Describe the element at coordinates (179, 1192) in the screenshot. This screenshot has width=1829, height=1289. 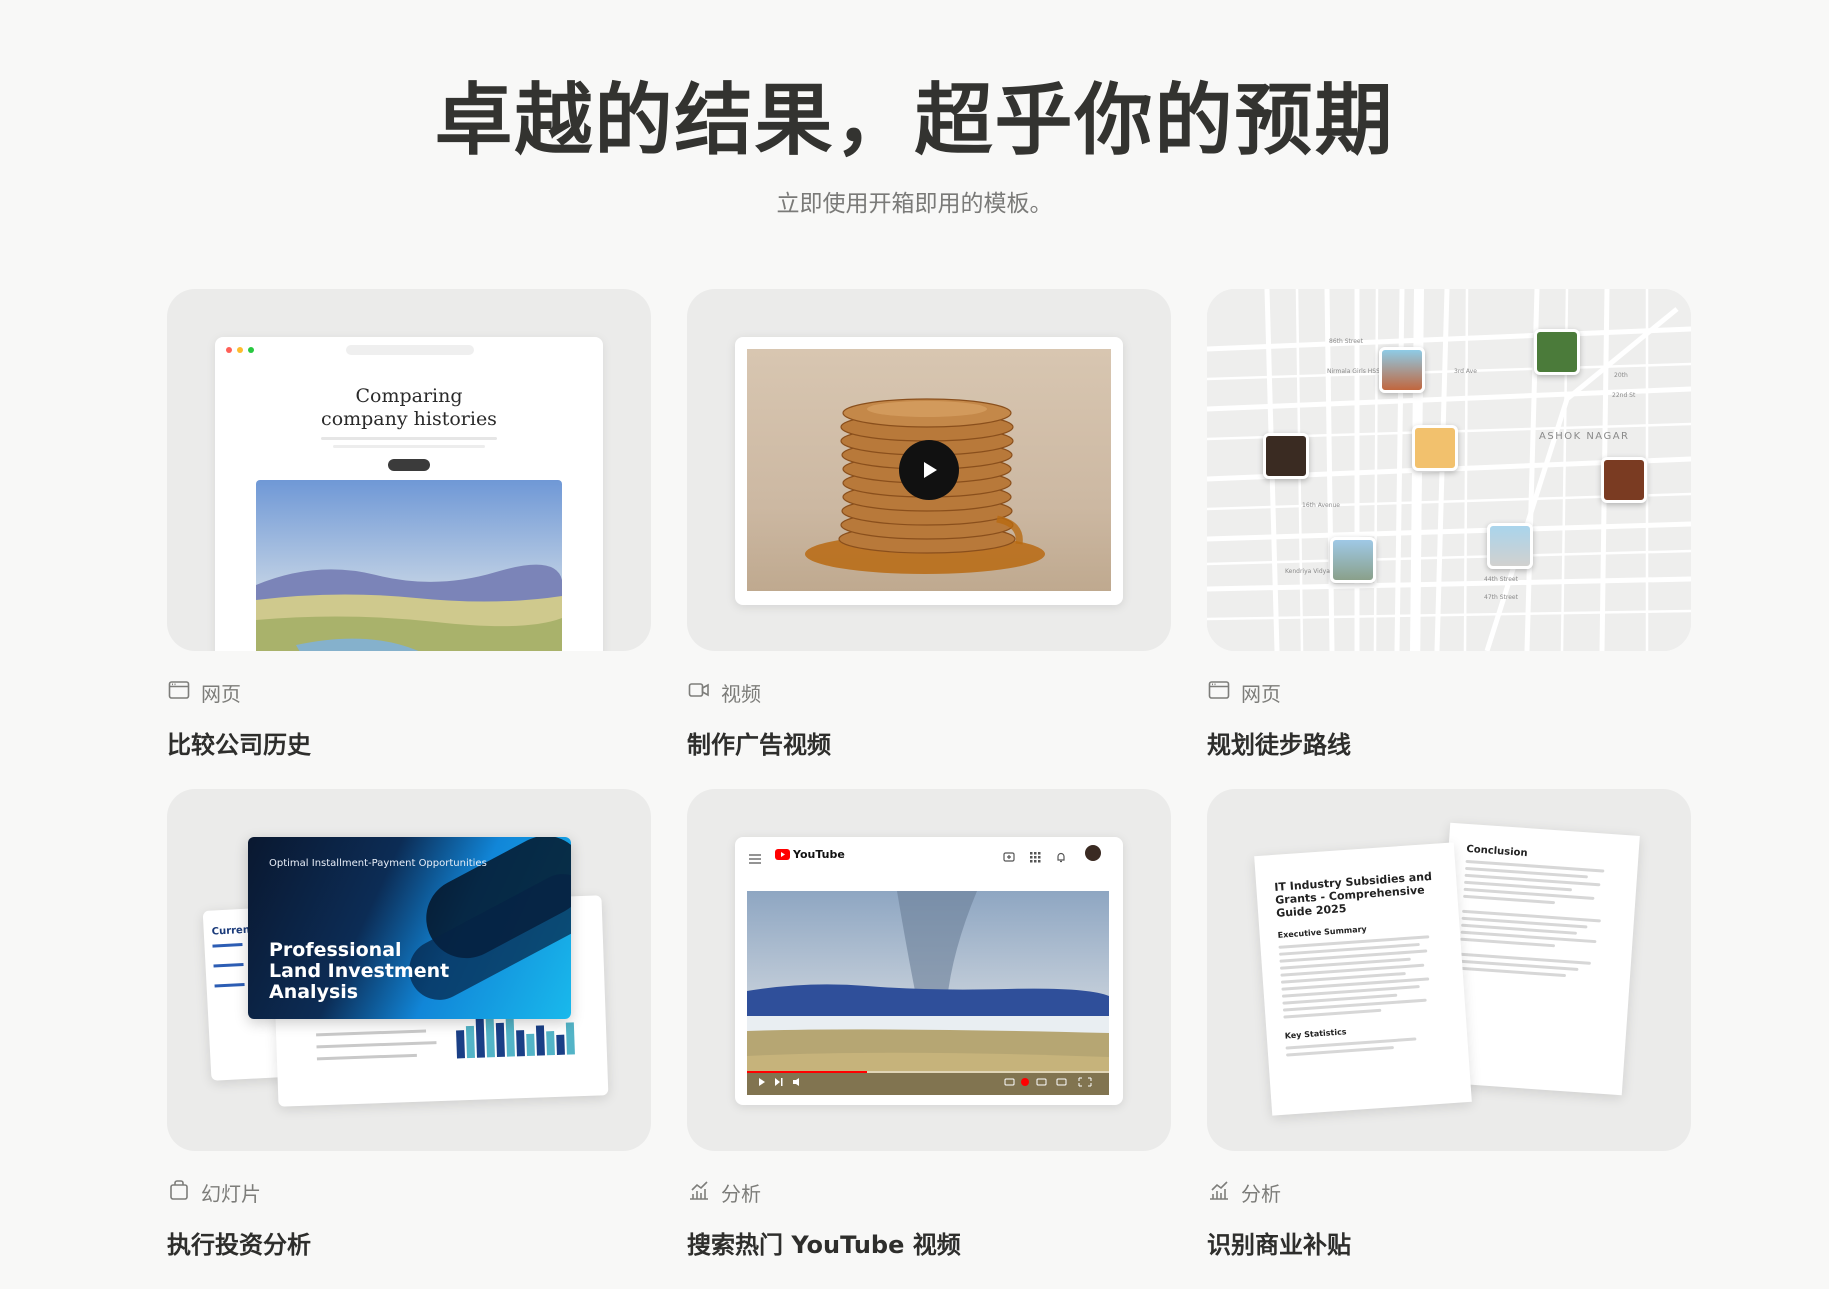
I see `slides-icon` at that location.